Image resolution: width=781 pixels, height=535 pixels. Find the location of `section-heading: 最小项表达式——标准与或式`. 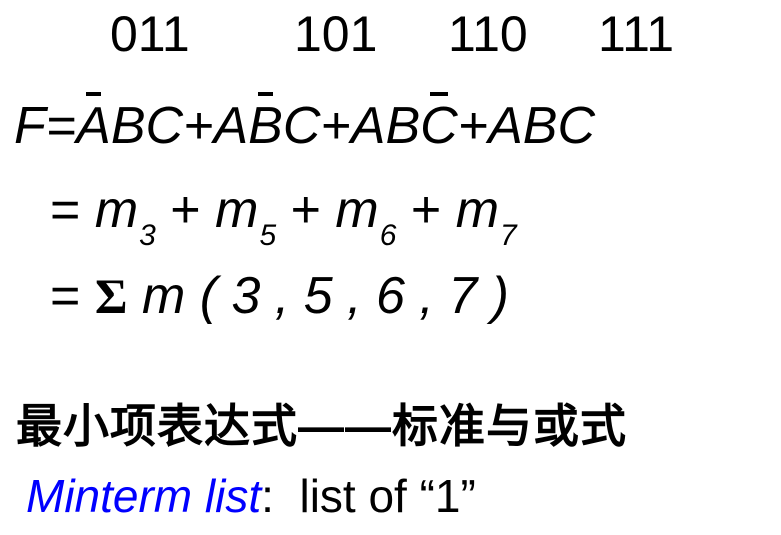

section-heading: 最小项表达式——标准与或式 is located at coordinates (321, 426).